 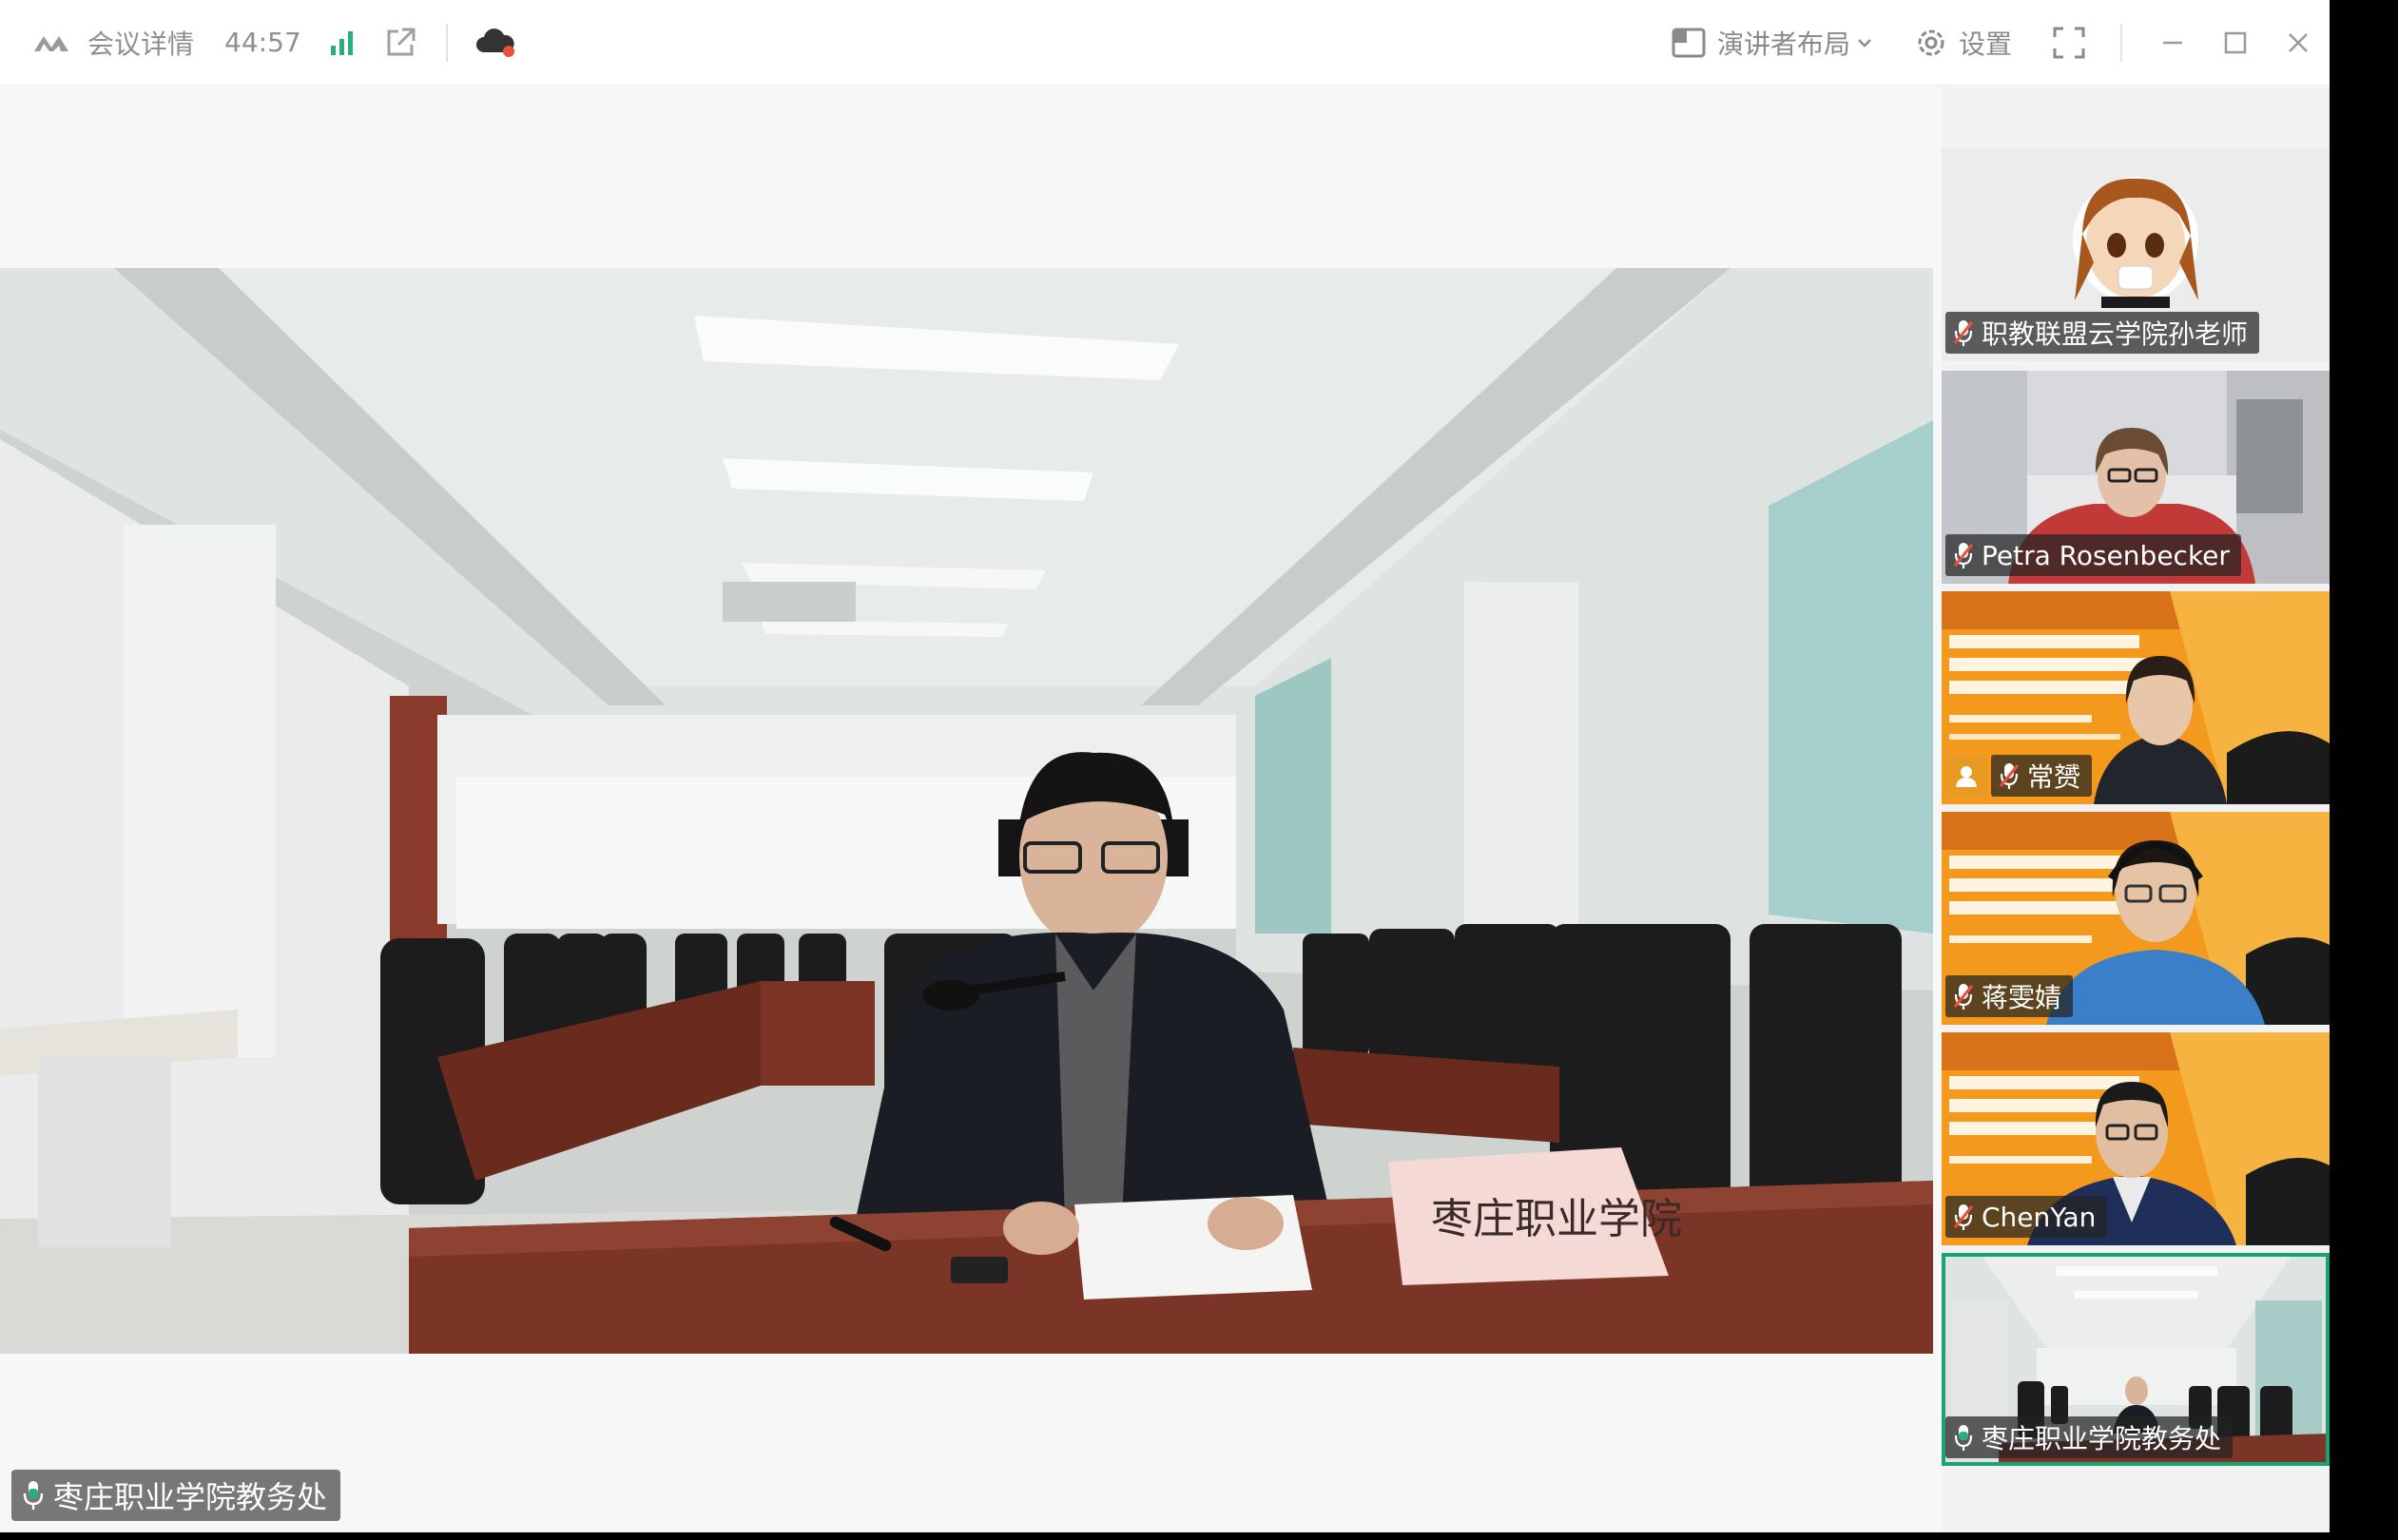 I want to click on participant-name: 蒋雯婧, so click(x=2022, y=997).